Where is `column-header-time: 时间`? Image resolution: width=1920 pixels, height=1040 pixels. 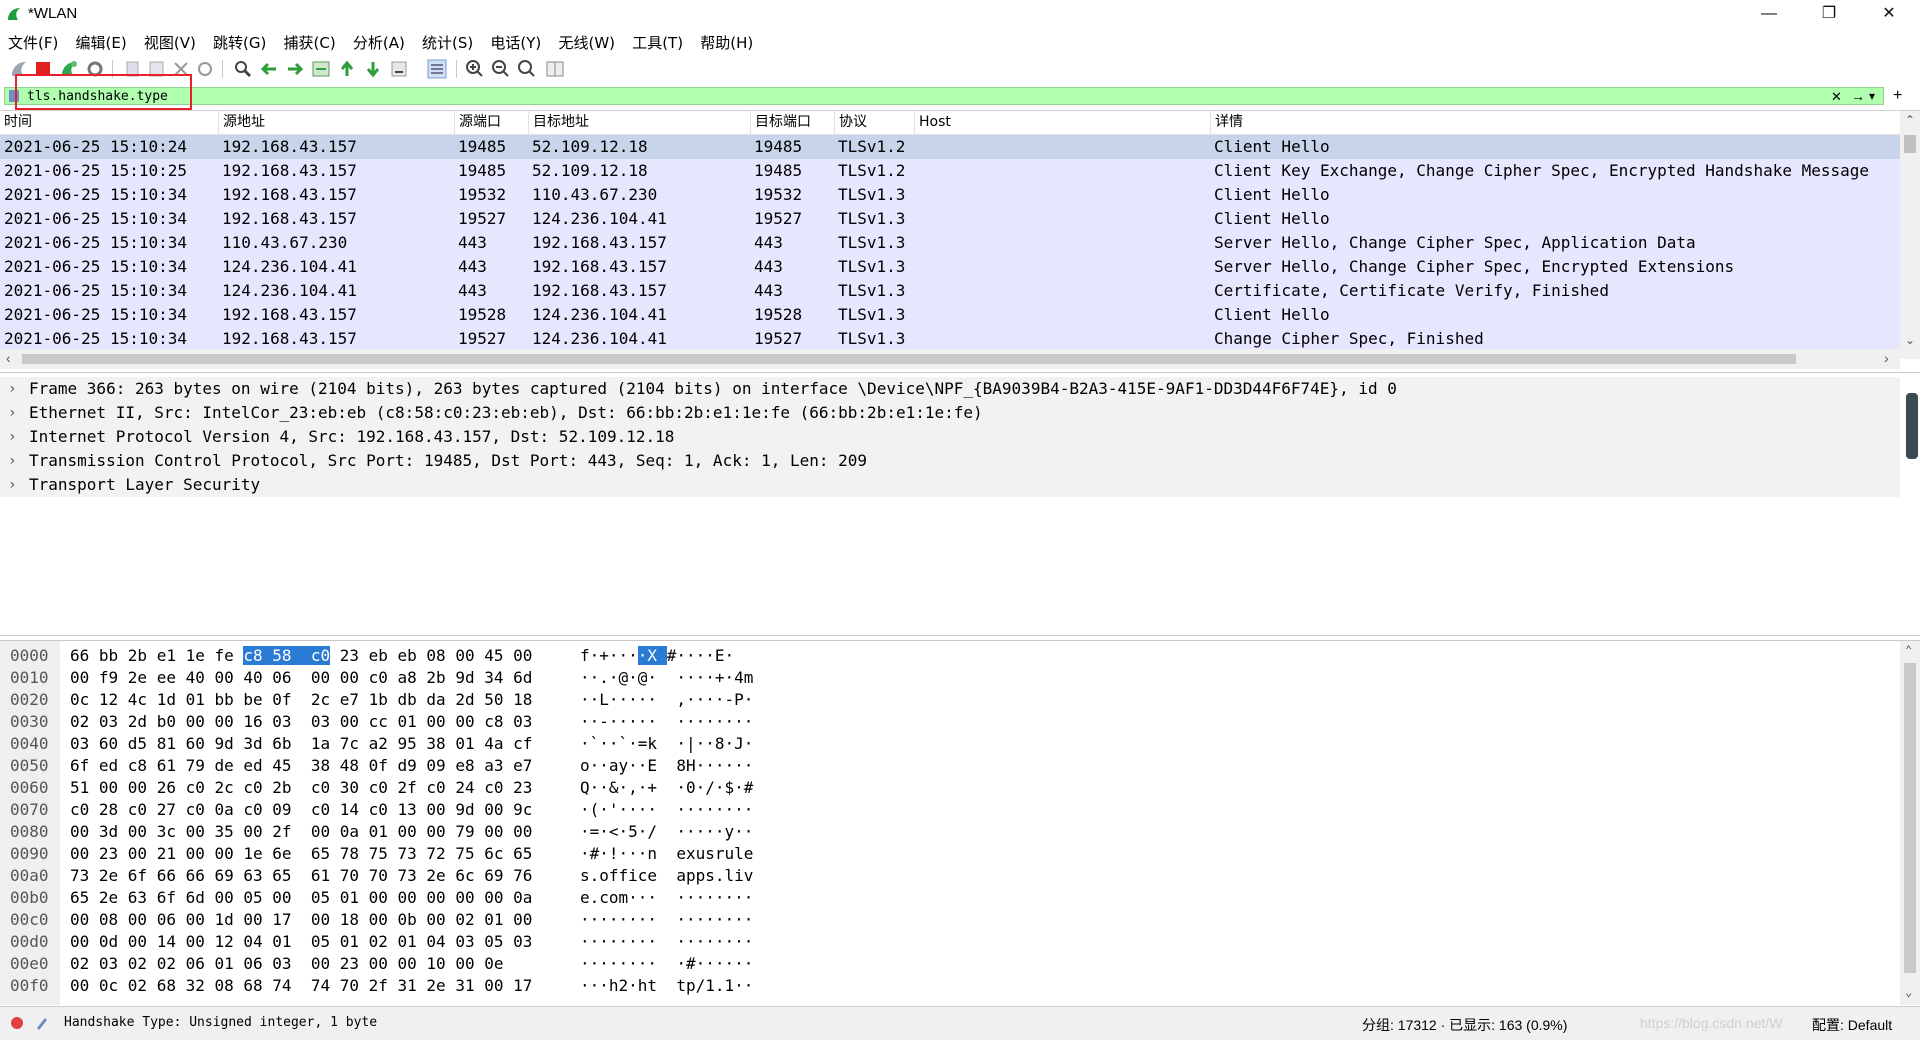 column-header-time: 时间 is located at coordinates (109, 122).